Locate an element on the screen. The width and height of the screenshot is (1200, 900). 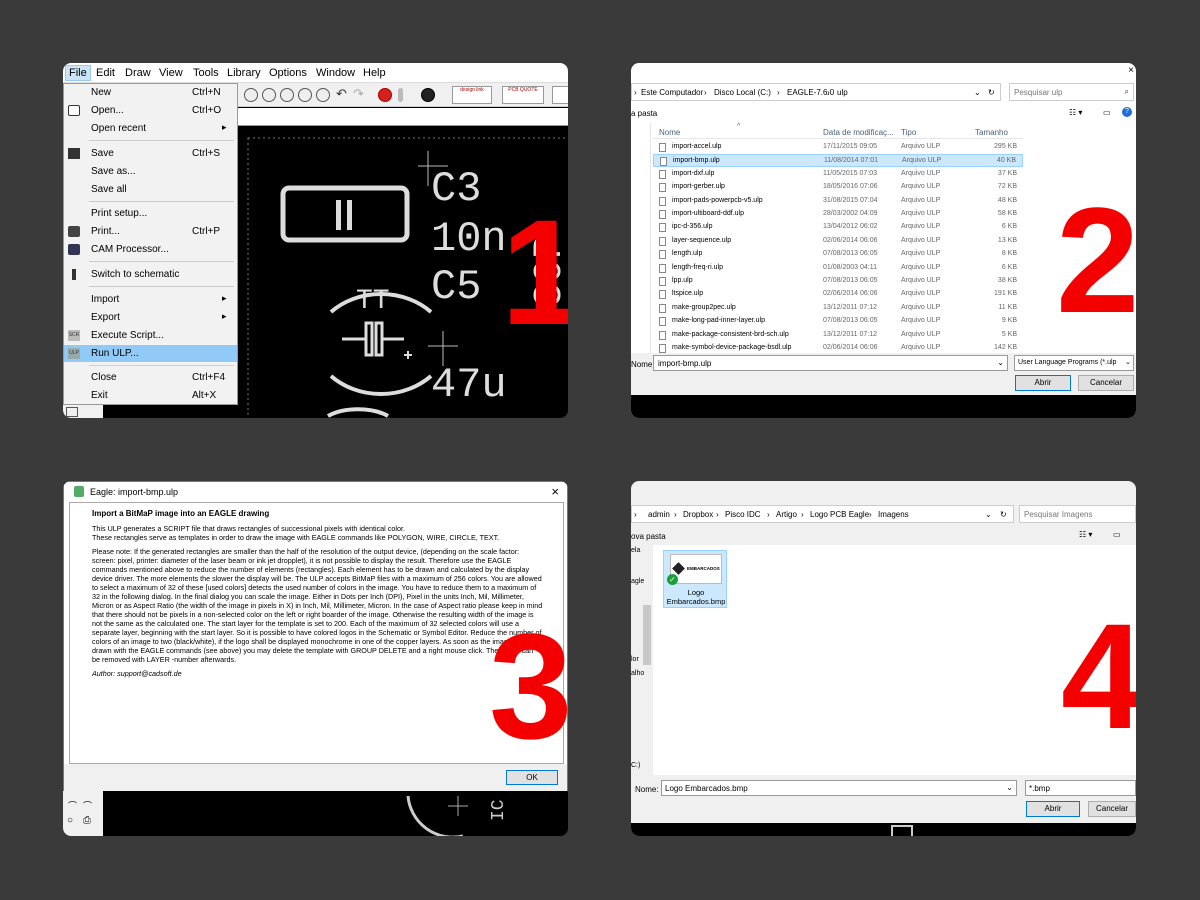
menu-view: View is located at coordinates (171, 73).